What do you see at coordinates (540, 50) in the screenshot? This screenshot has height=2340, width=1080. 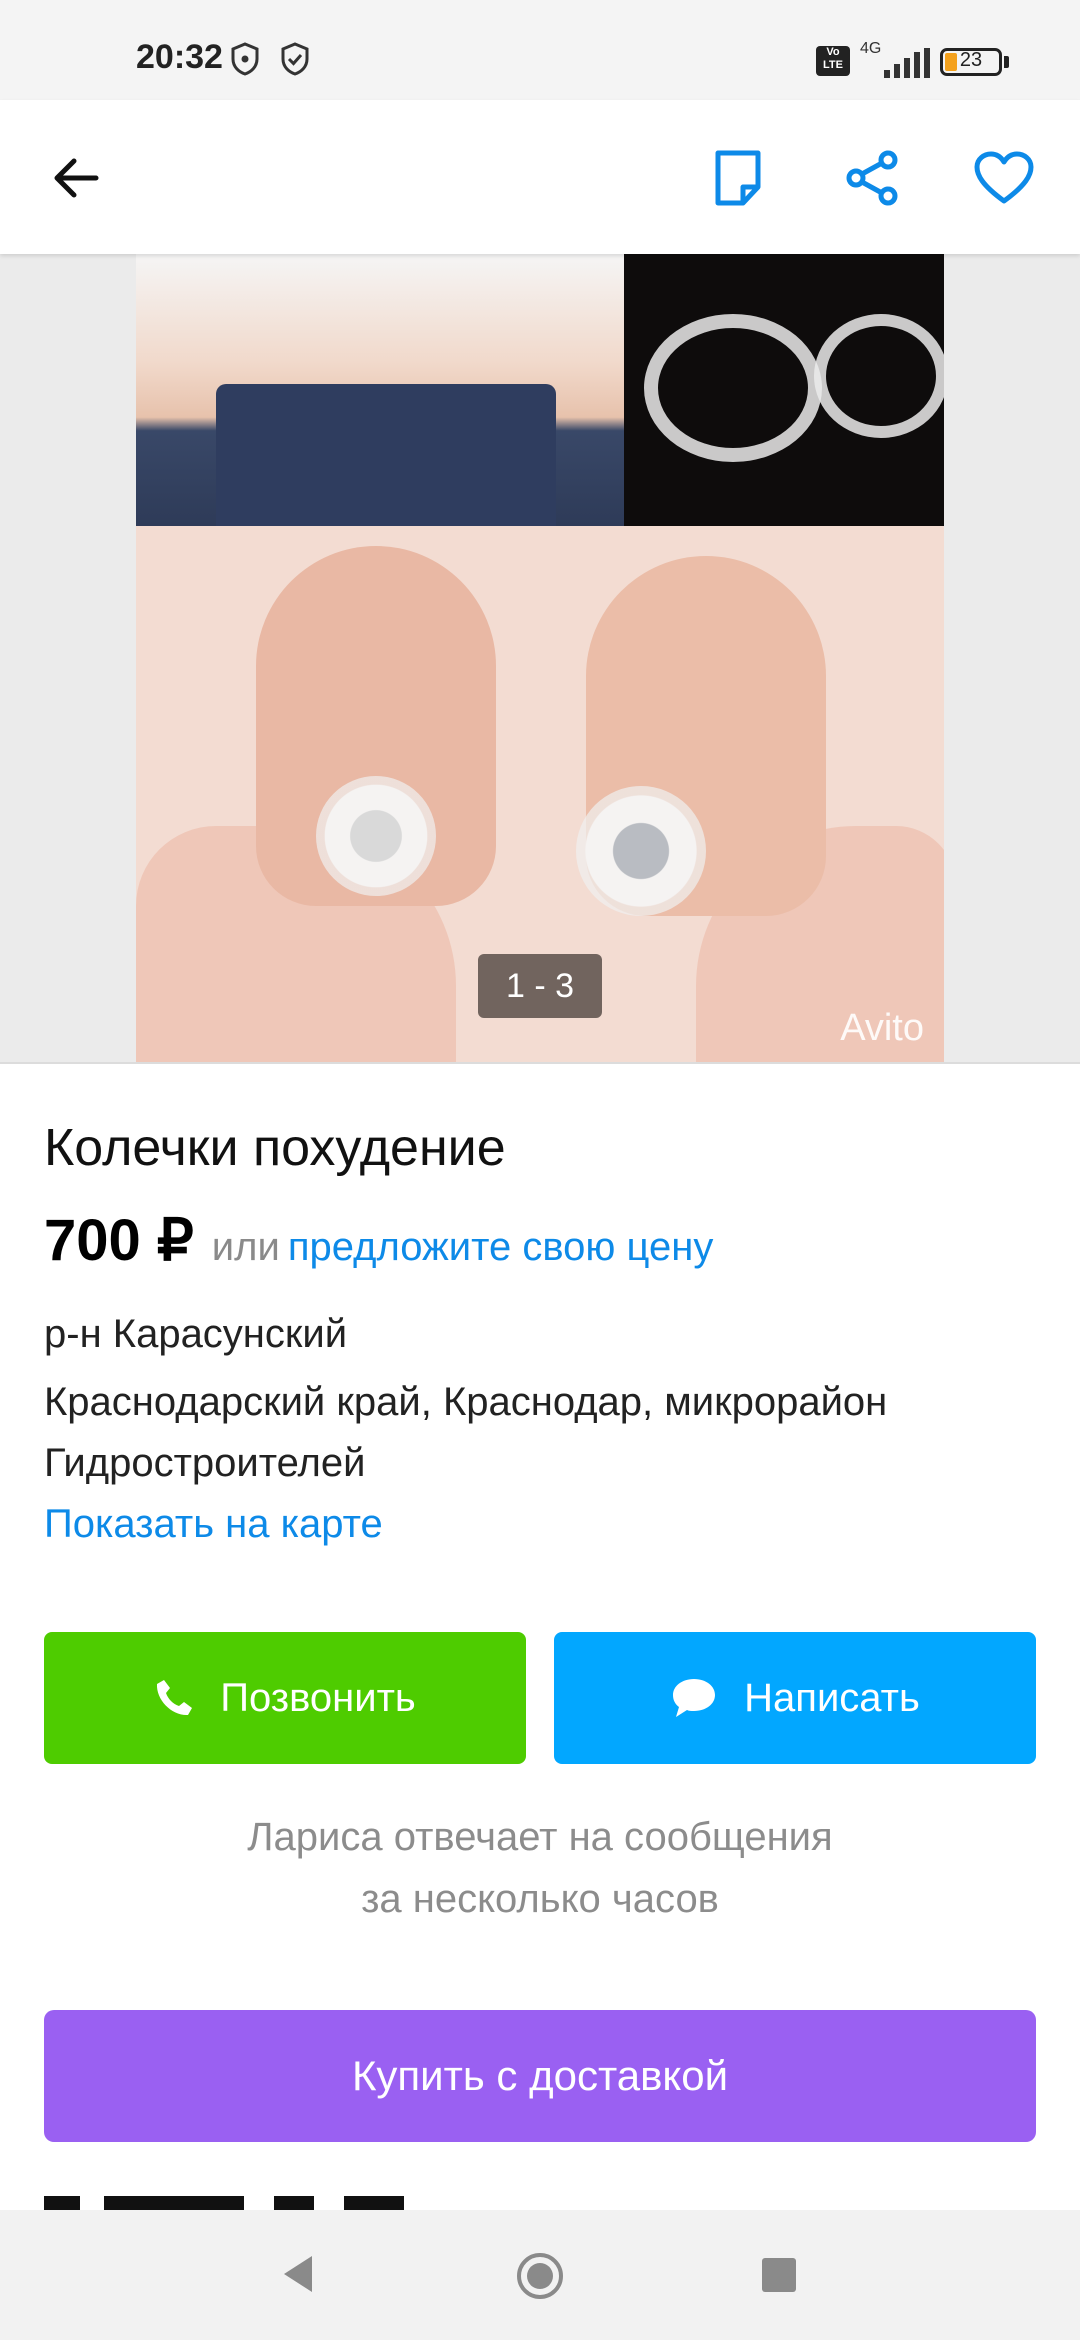 I see `status-bar: 20:32 Vo LTE 4G 23` at bounding box center [540, 50].